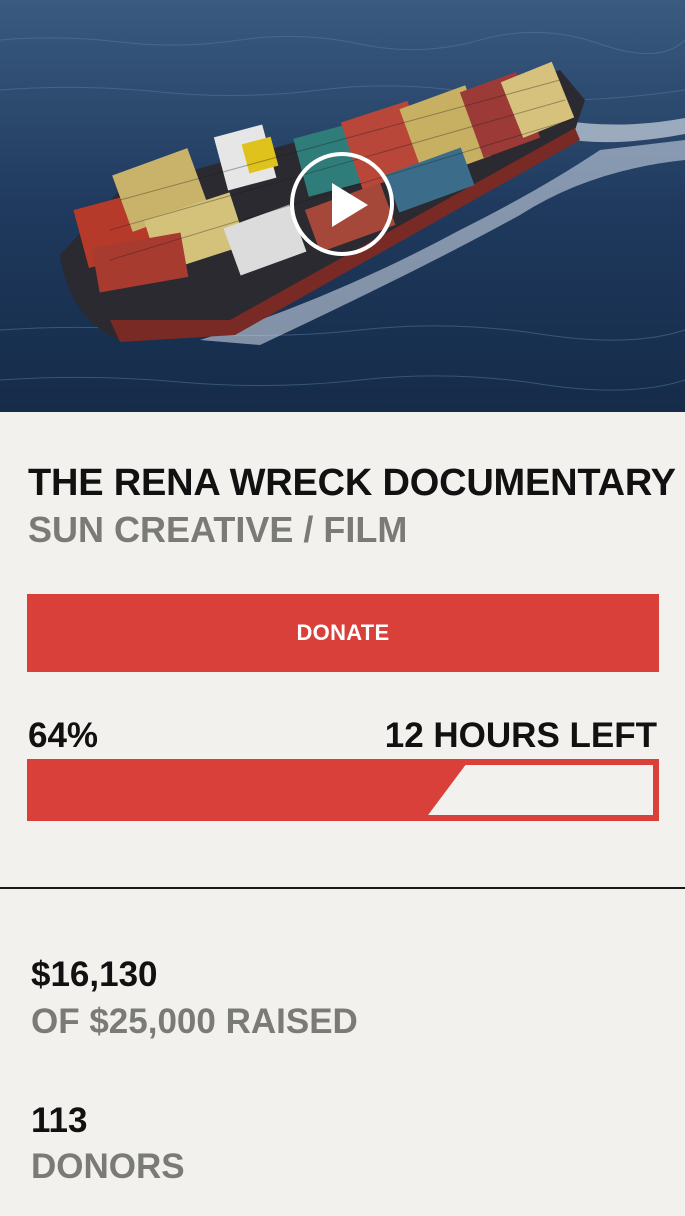 This screenshot has width=685, height=1216. What do you see at coordinates (63, 735) in the screenshot?
I see `progress-percent: 64%` at bounding box center [63, 735].